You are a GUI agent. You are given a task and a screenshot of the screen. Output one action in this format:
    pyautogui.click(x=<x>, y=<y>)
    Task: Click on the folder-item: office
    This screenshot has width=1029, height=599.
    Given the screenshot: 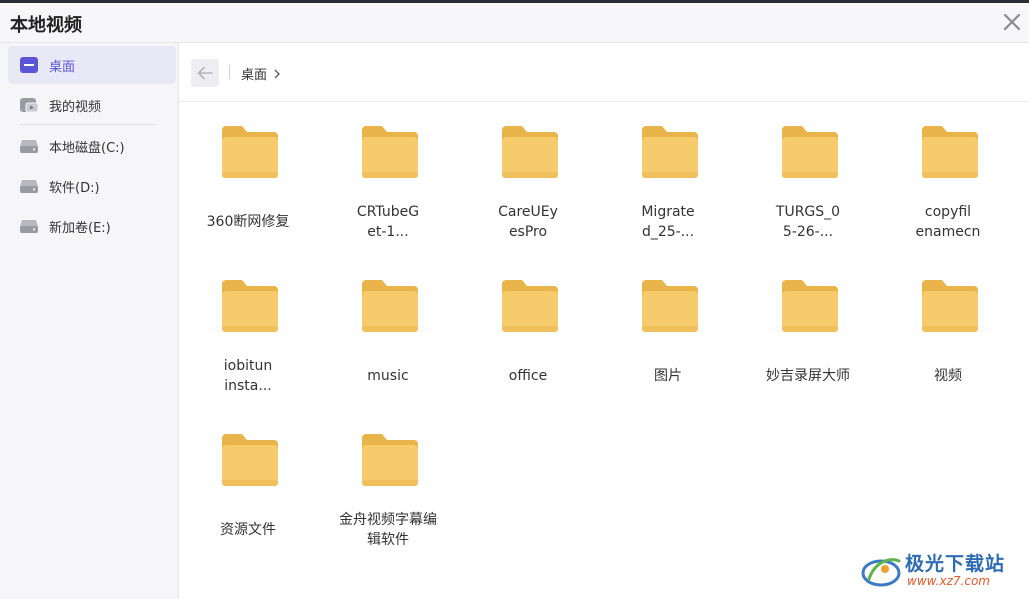 What is the action you would take?
    pyautogui.click(x=528, y=326)
    